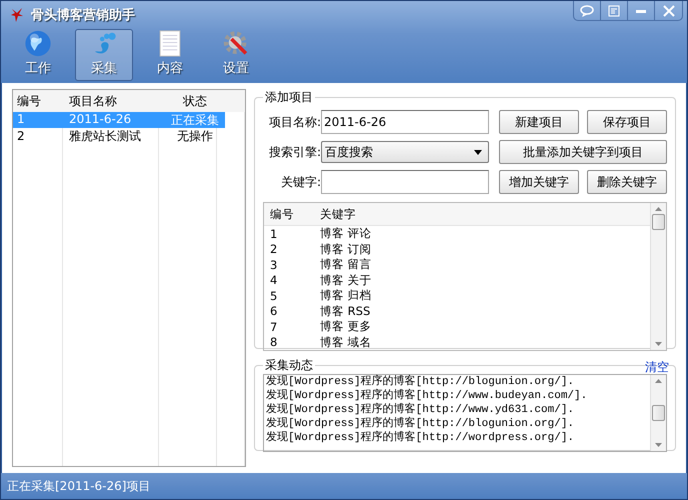 The image size is (688, 500). Describe the element at coordinates (478, 152) in the screenshot. I see `caret-icon` at that location.